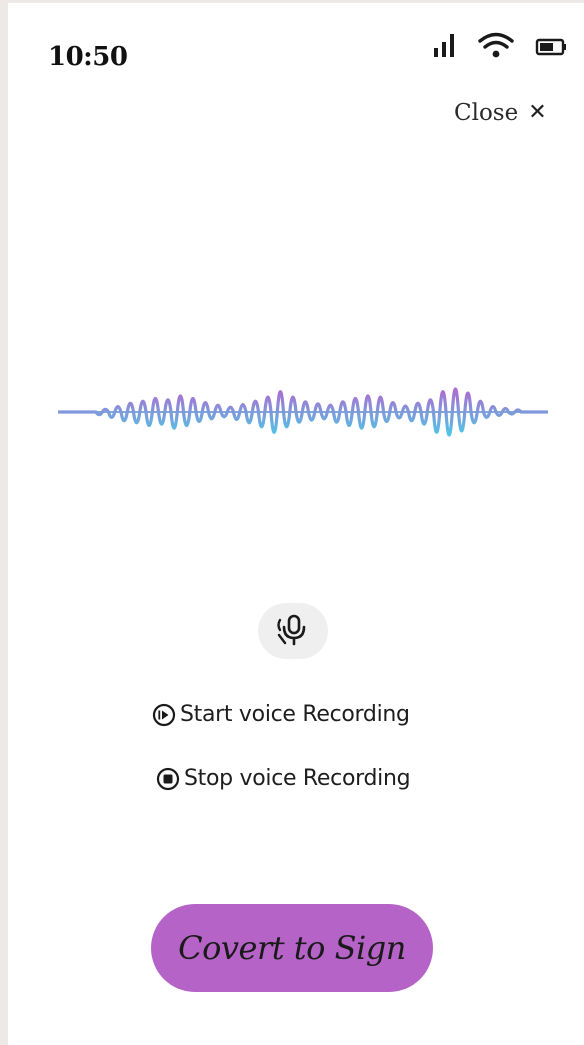 The height and width of the screenshot is (1045, 584). I want to click on battery-icon, so click(550, 47).